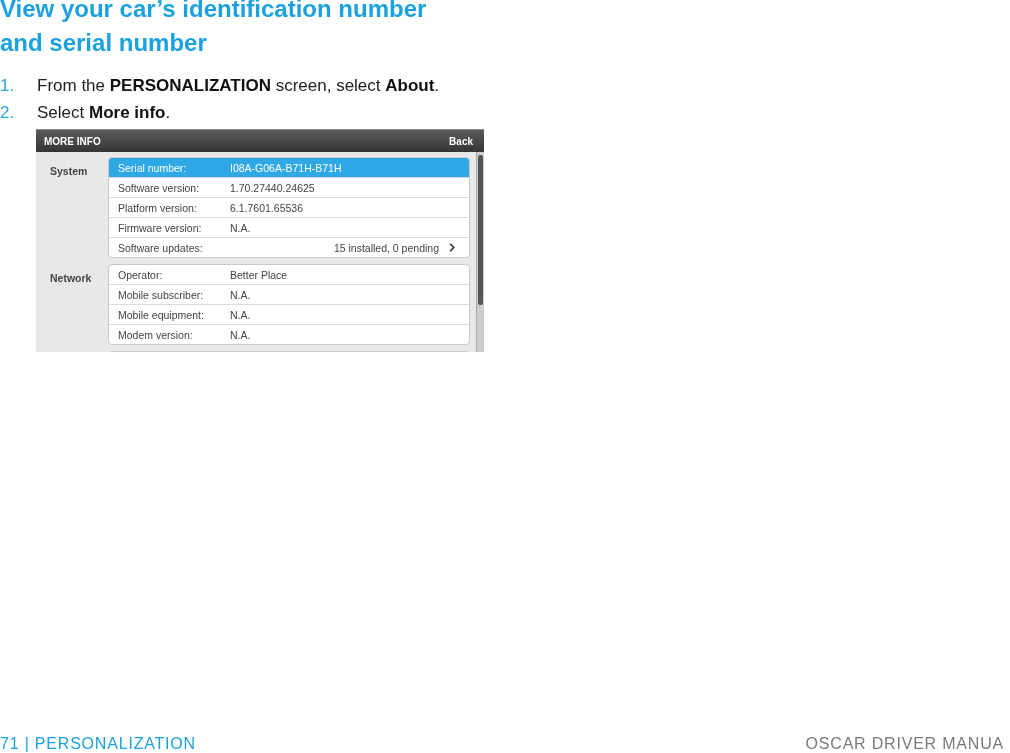 The image size is (1010, 753). Describe the element at coordinates (104, 113) in the screenshot. I see `step-text: Select More info.` at that location.